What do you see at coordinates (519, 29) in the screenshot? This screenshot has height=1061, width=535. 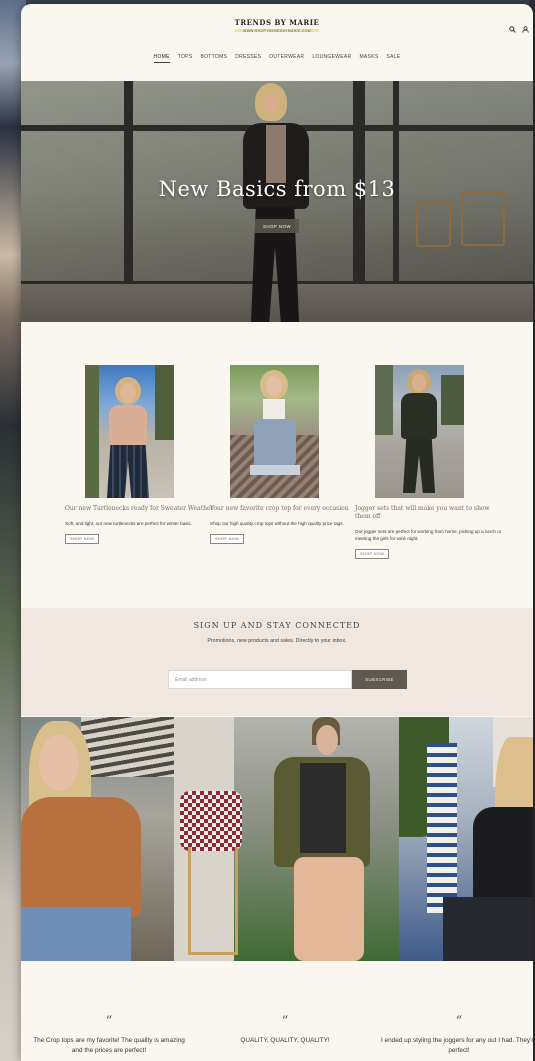 I see `header-icons` at bounding box center [519, 29].